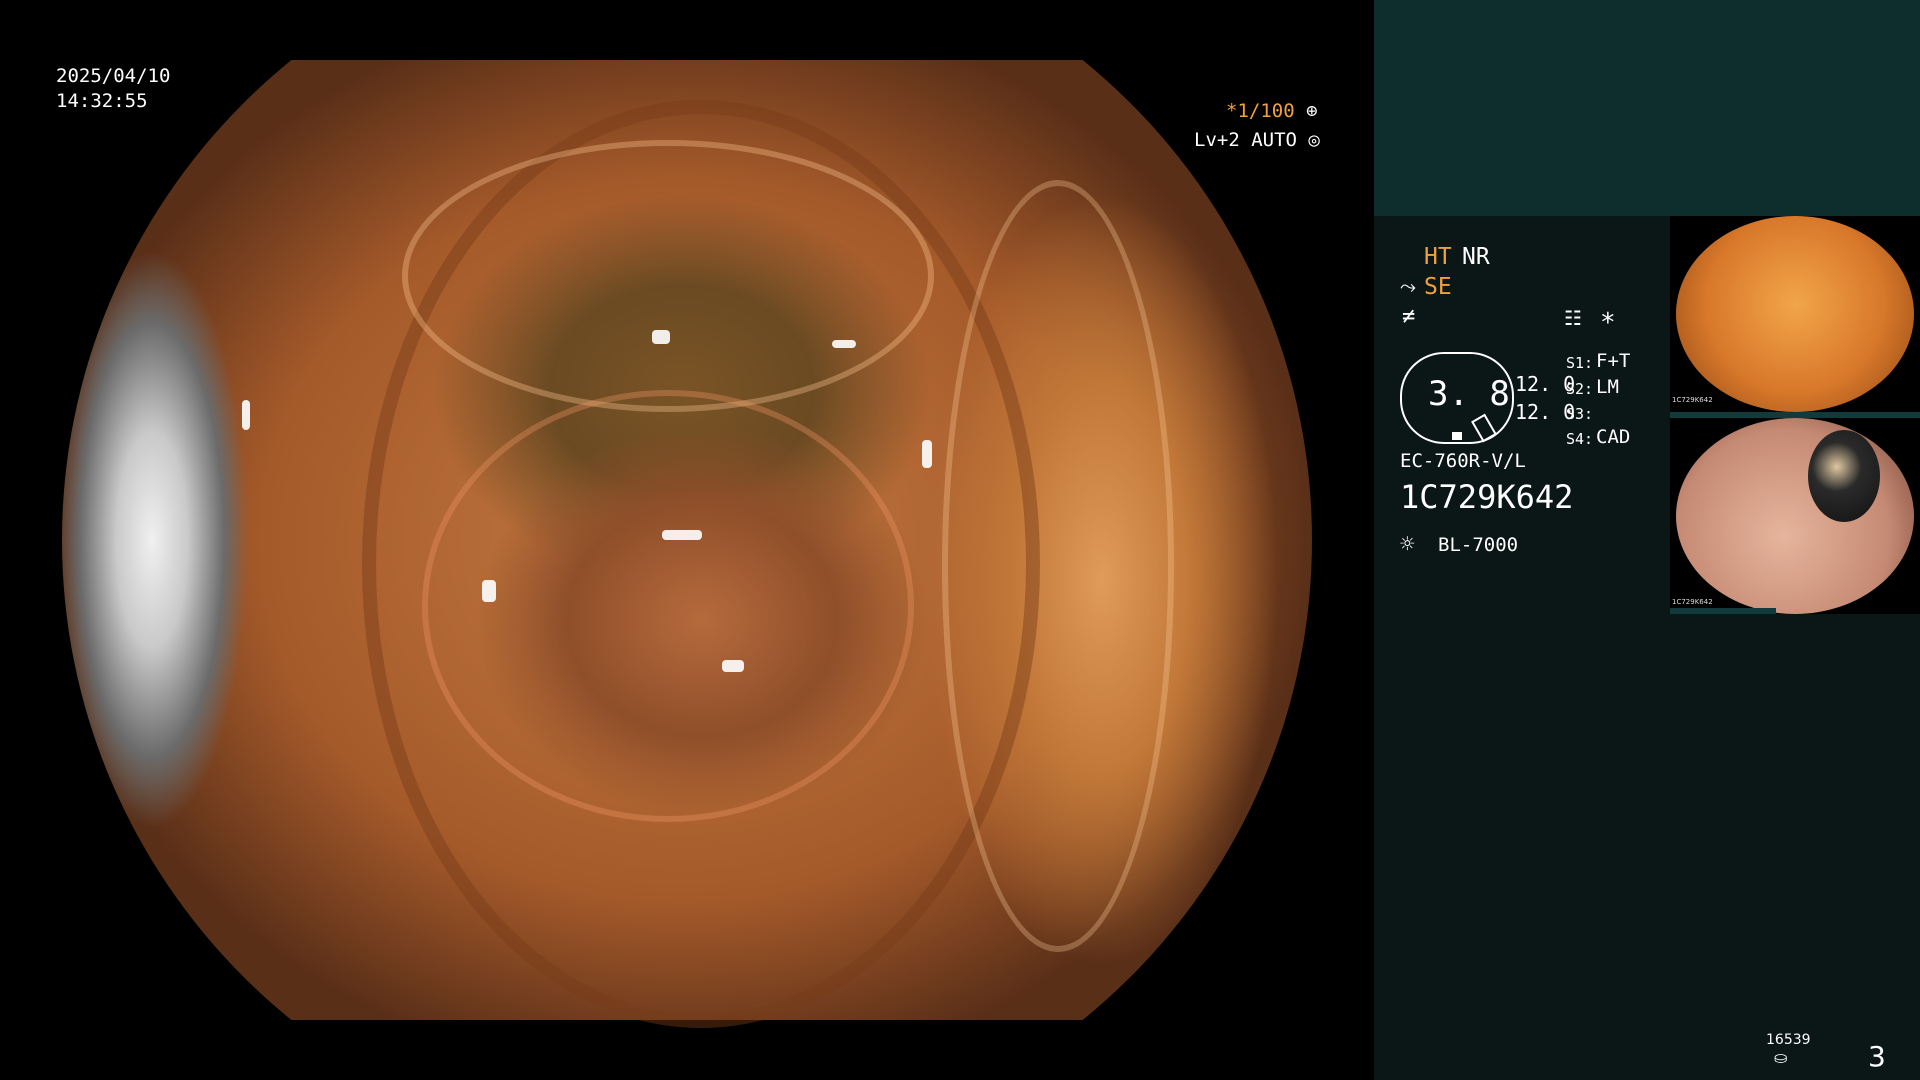 This screenshot has width=1920, height=1080. I want to click on auto-iris-icon: ◎, so click(1314, 140).